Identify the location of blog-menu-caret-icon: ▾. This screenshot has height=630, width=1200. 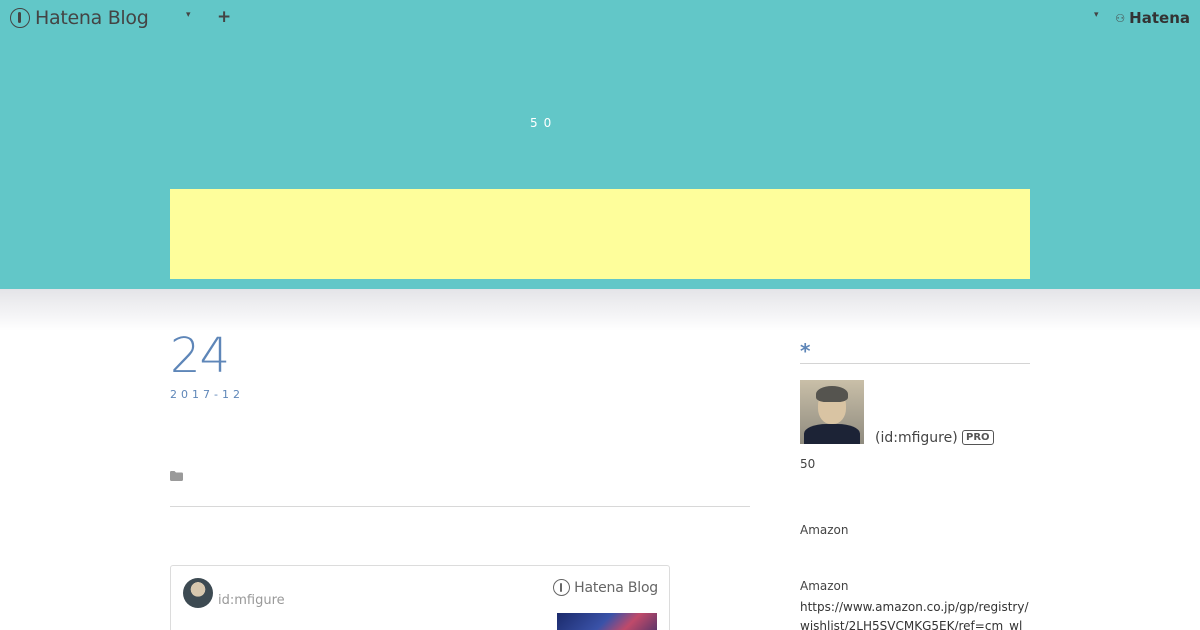
(188, 15).